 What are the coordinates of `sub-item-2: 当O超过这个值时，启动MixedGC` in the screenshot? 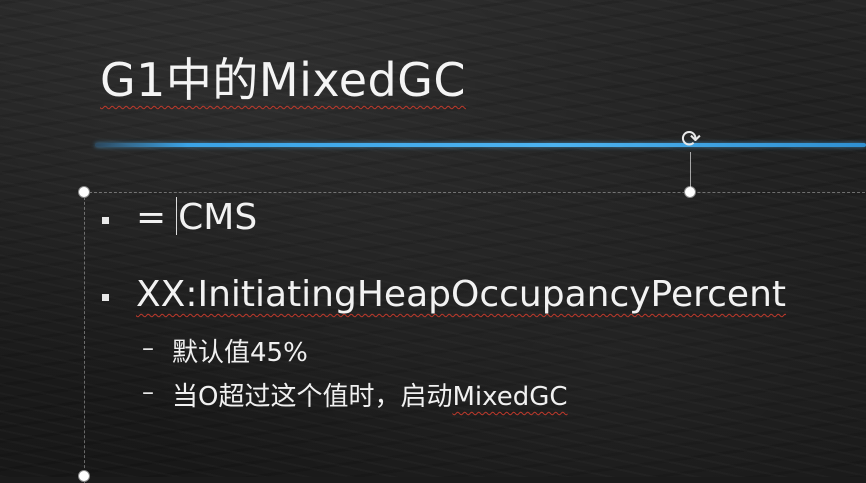 It's located at (370, 394).